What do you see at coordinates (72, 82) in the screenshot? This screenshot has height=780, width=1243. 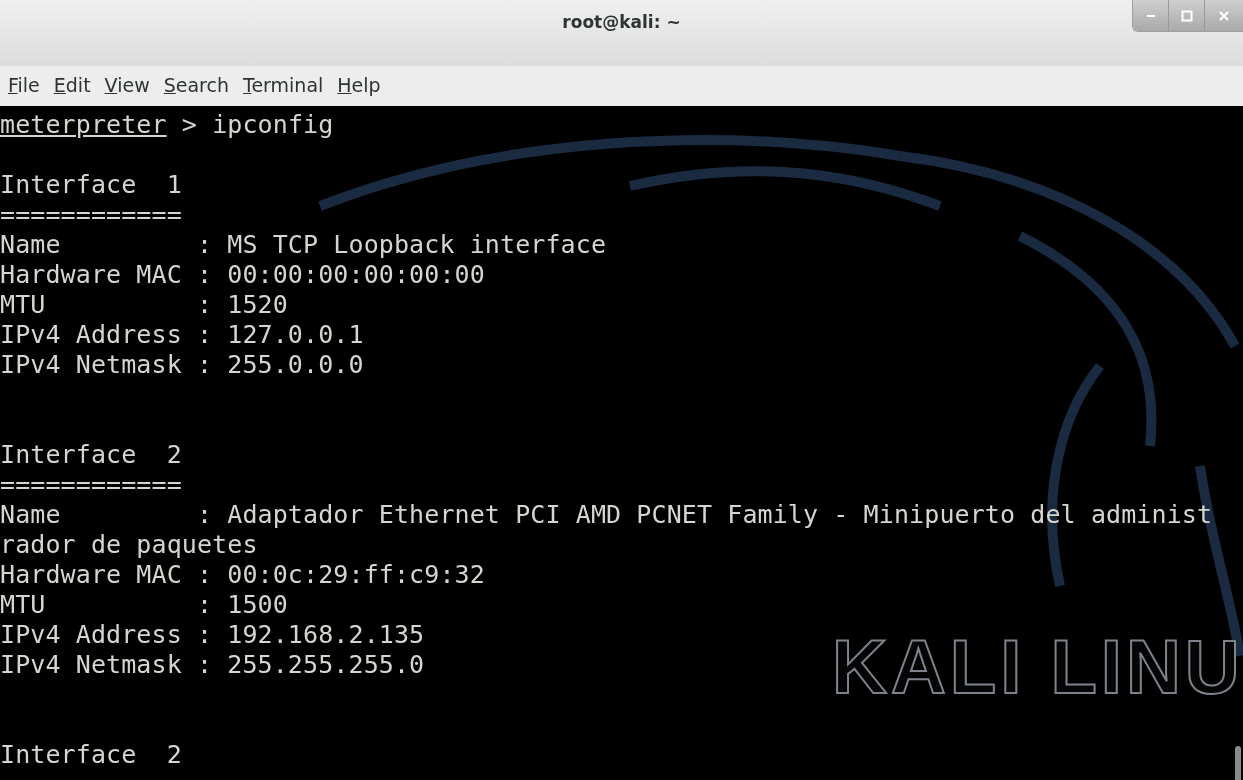 I see `menu-item: Edit` at bounding box center [72, 82].